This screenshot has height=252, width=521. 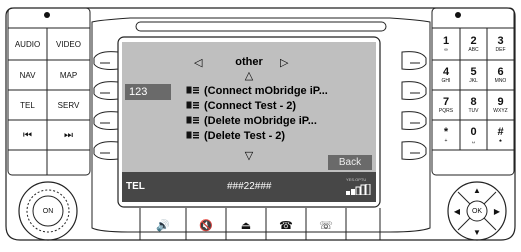 I want to click on voice-icon: 🔊, so click(x=163, y=225).